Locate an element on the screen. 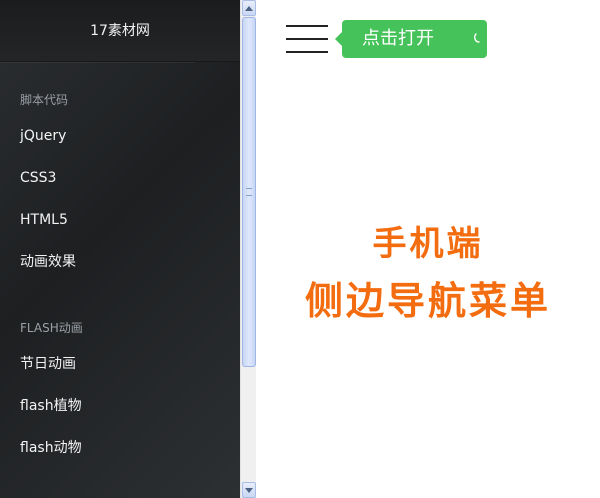 This screenshot has width=600, height=498. scroll-up-button is located at coordinates (249, 8).